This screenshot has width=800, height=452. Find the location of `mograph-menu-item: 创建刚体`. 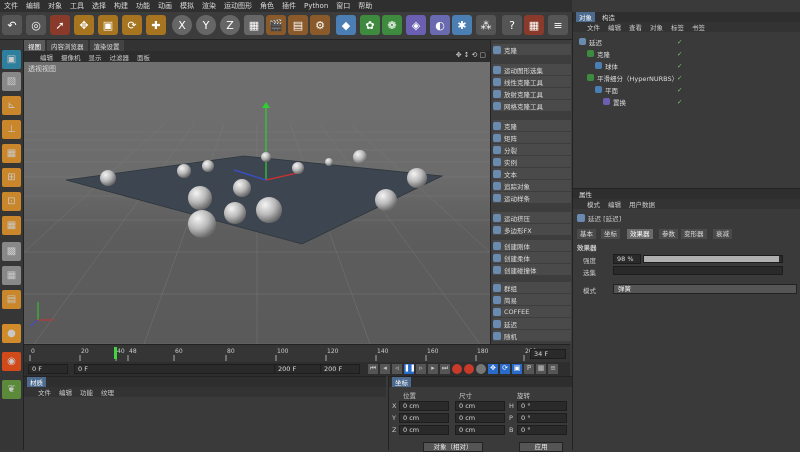

mograph-menu-item: 创建刚体 is located at coordinates (532, 245).